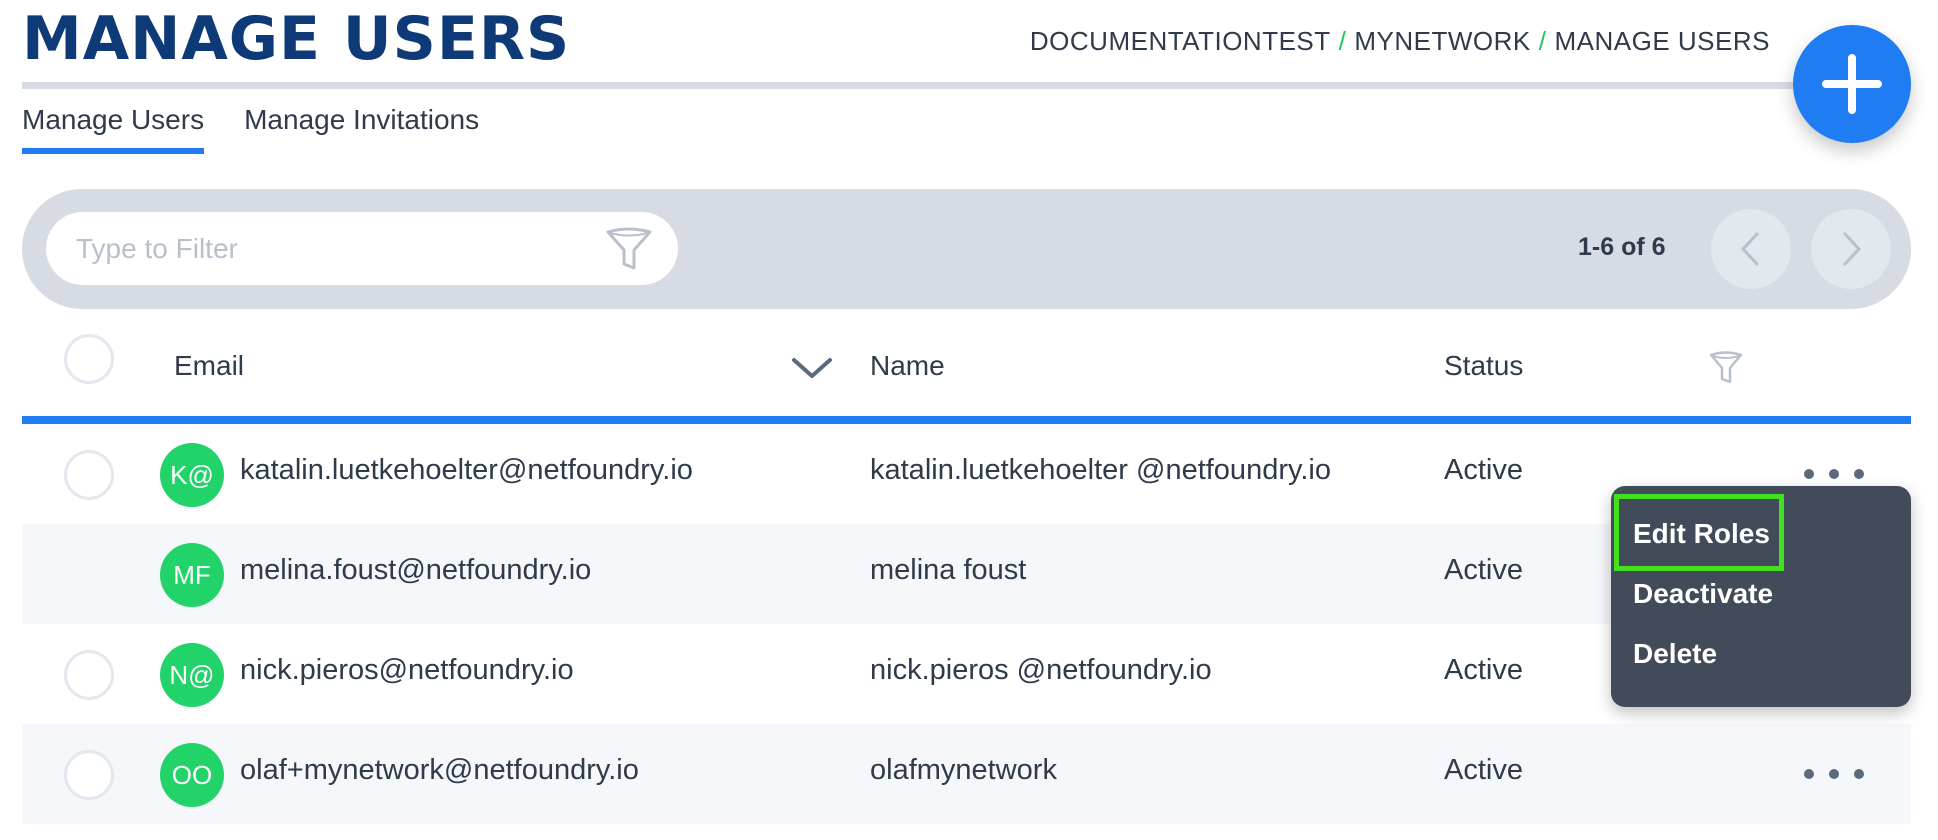  I want to click on row-name: katalin.luetkehoelter @netfoundry.io, so click(1100, 470).